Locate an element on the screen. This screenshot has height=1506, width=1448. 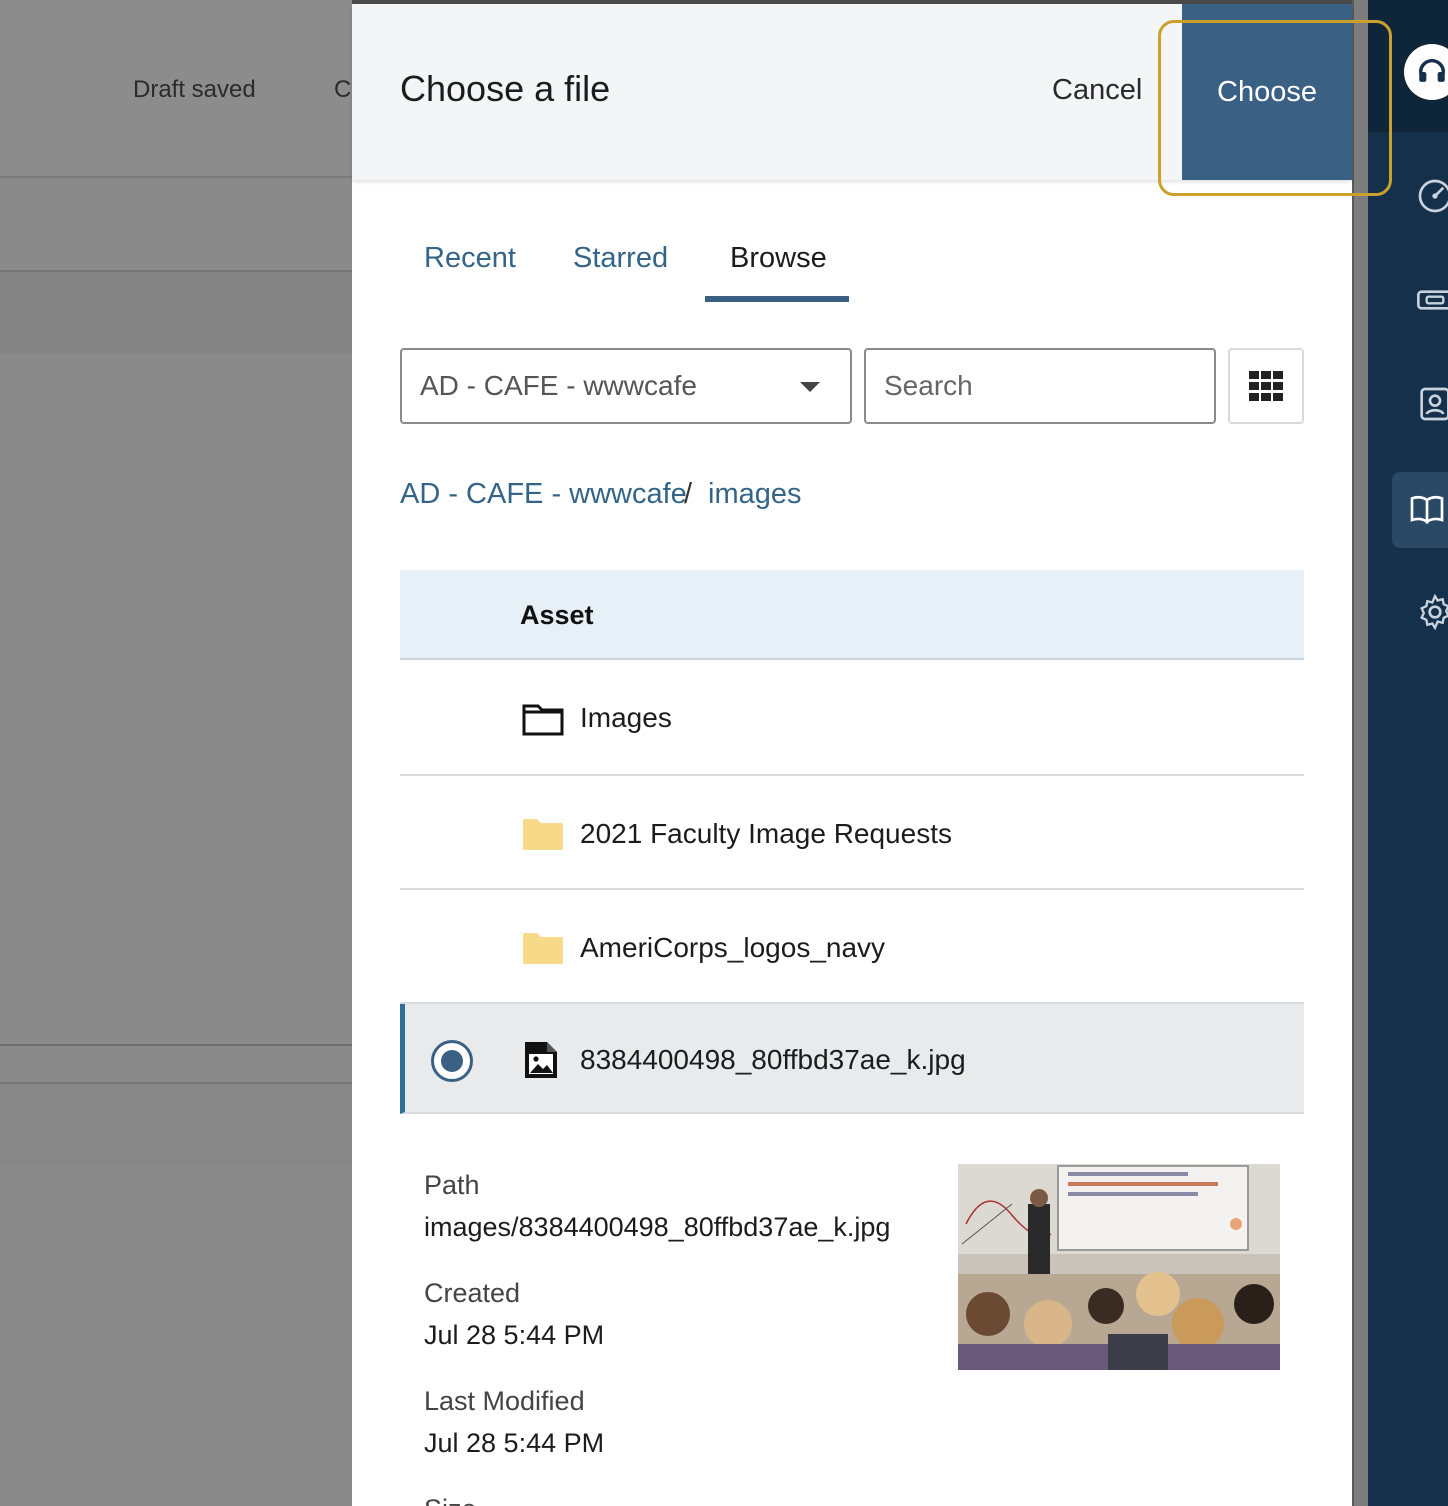
grid-view-button is located at coordinates (1266, 386).